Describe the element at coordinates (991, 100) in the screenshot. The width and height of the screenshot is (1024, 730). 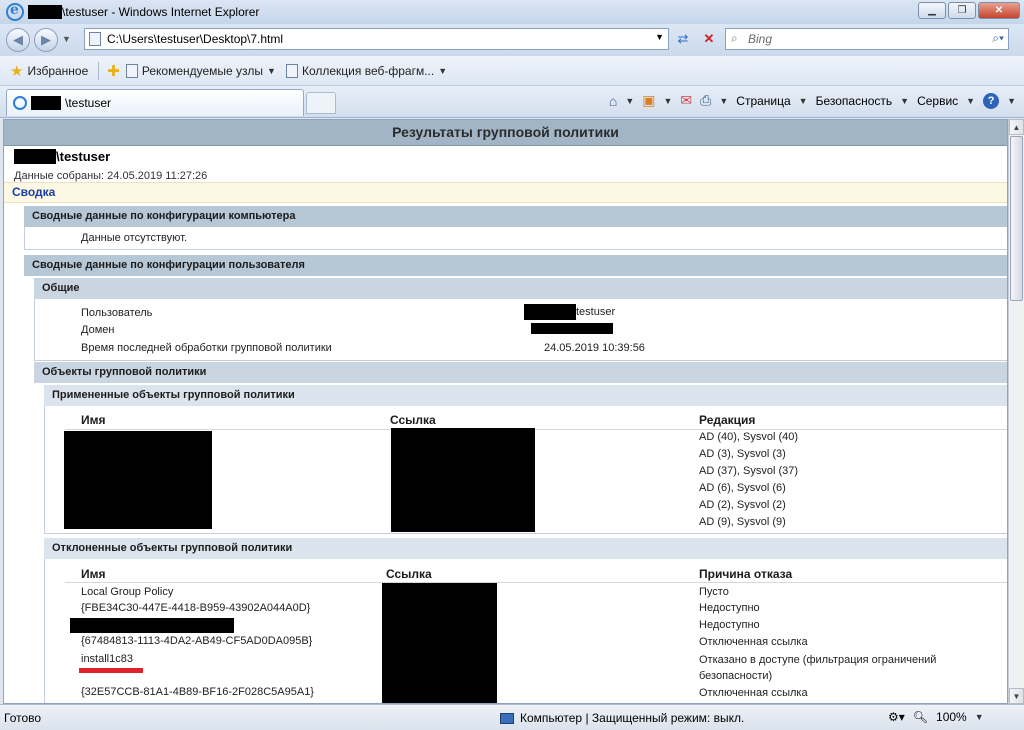
I see `help-icon: ?` at that location.